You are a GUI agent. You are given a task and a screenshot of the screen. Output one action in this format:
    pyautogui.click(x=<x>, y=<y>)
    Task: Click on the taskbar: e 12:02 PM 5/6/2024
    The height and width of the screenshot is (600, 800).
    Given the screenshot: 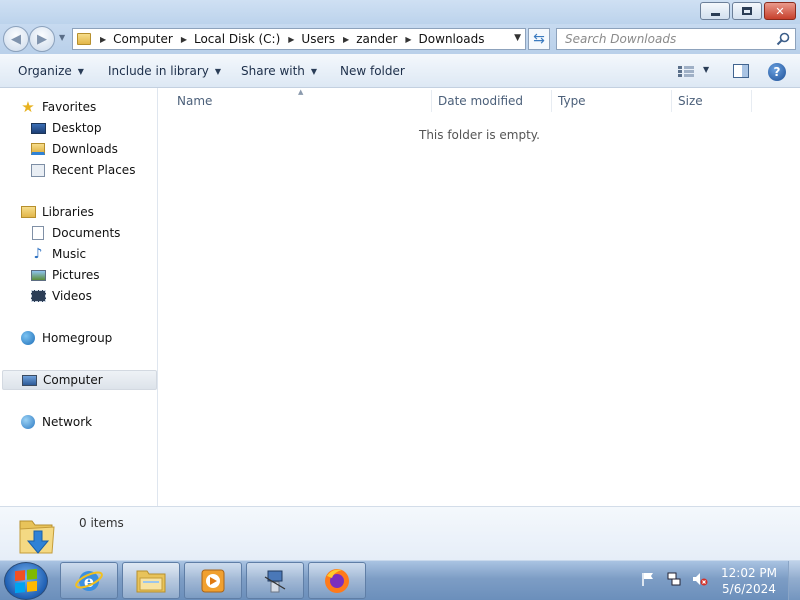 What is the action you would take?
    pyautogui.click(x=400, y=580)
    